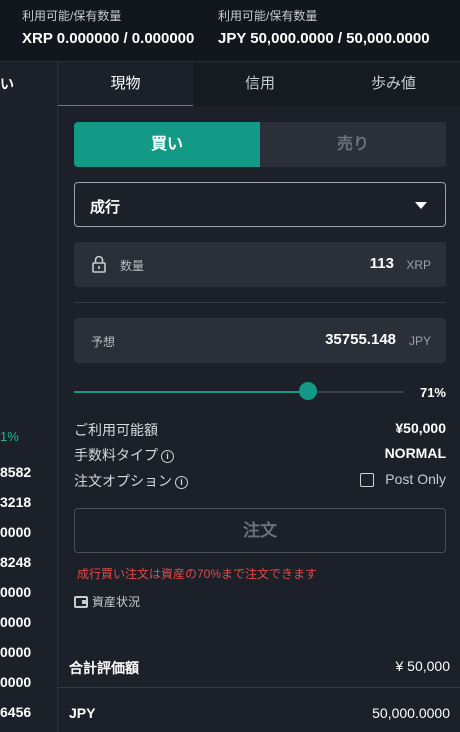 This screenshot has height=732, width=460. What do you see at coordinates (125, 84) in the screenshot?
I see `tab-spot: 現物` at bounding box center [125, 84].